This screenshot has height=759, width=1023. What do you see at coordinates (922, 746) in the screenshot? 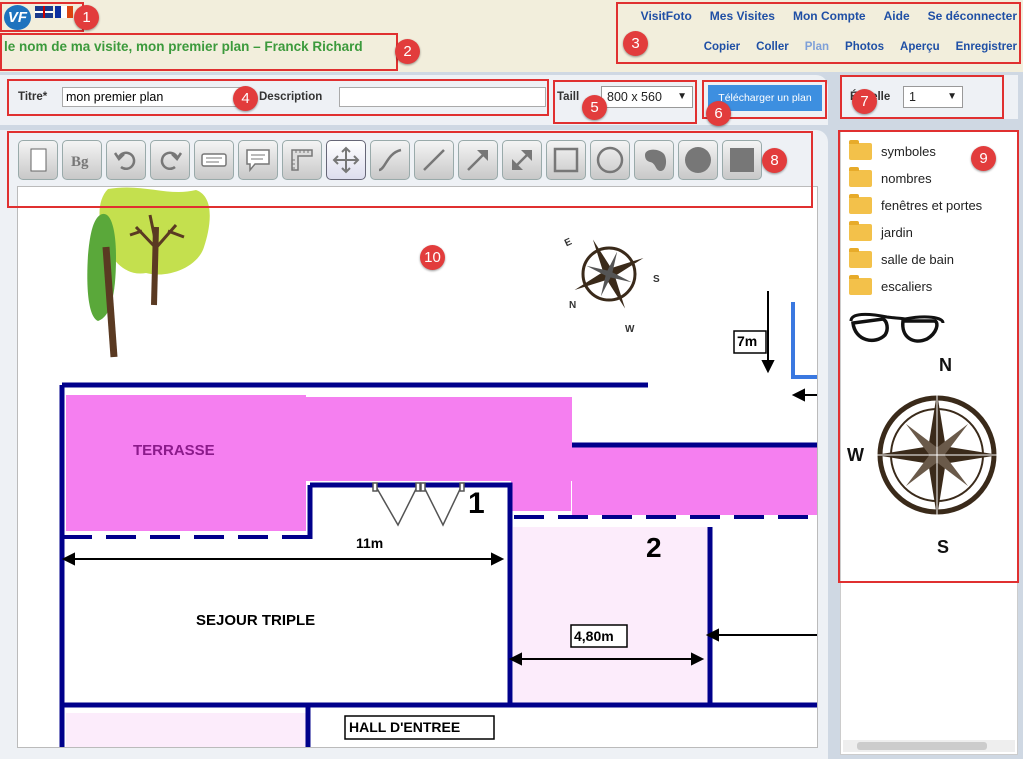
I see `scrollbar-thumb` at bounding box center [922, 746].